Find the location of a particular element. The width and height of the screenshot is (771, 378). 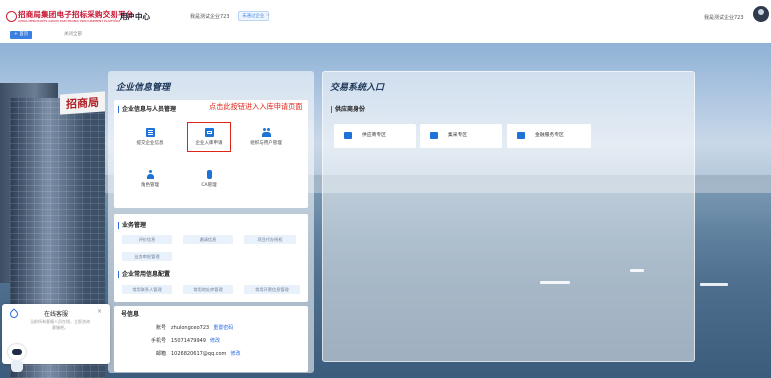

role-management-button: 角色管理 is located at coordinates (150, 179).